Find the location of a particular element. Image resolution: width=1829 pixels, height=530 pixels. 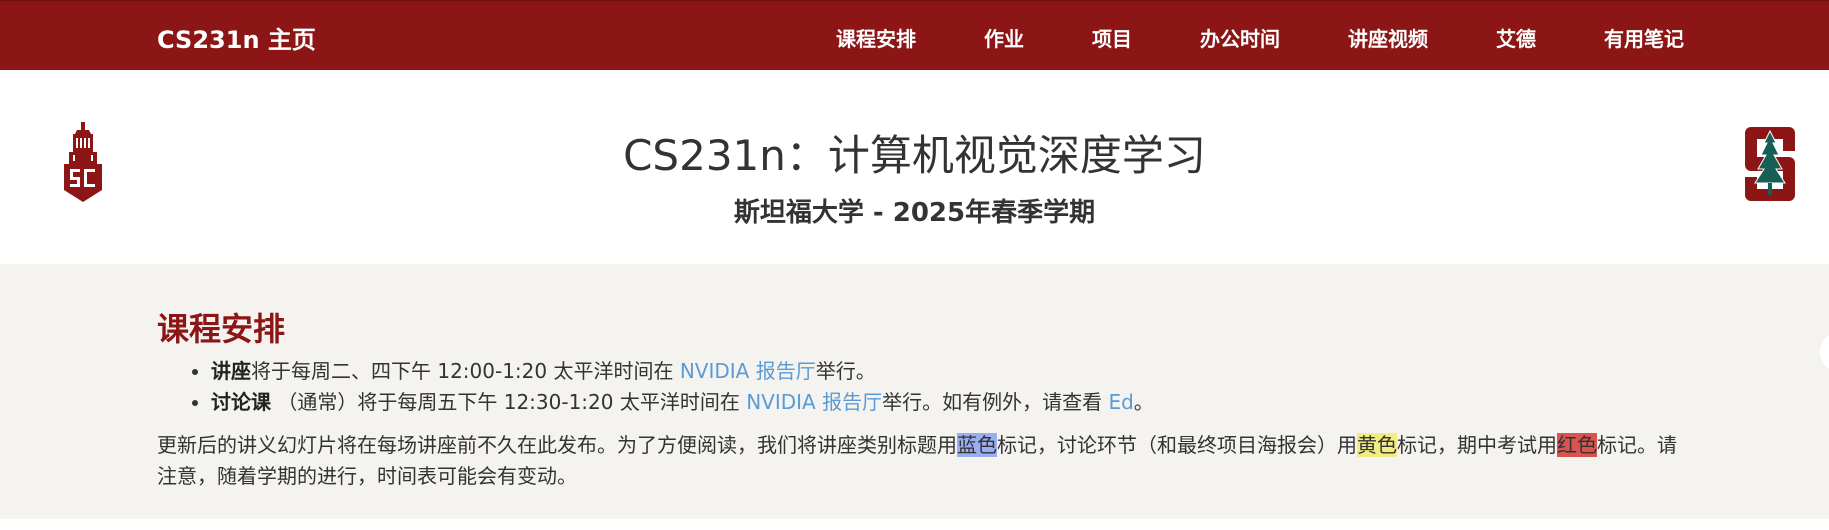

discussion-text-mid: 举行。如有例外，请查看 is located at coordinates (995, 402).